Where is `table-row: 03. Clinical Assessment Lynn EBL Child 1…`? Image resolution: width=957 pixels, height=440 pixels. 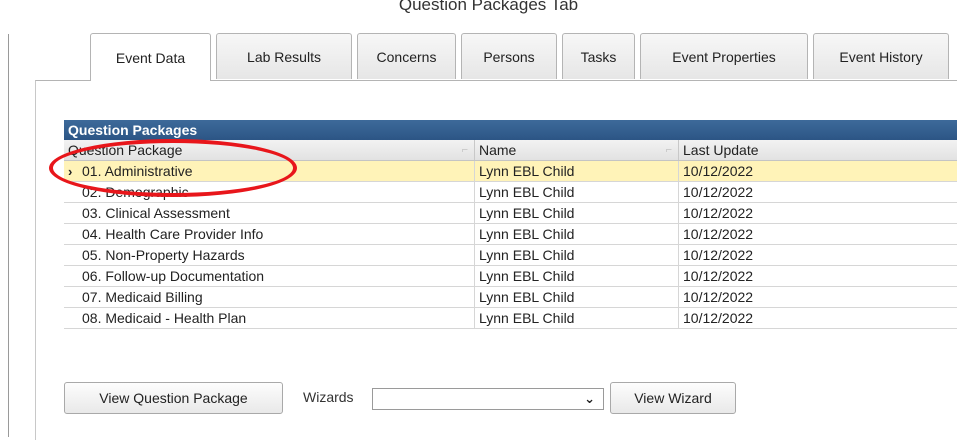 table-row: 03. Clinical Assessment Lynn EBL Child 1… is located at coordinates (510, 213).